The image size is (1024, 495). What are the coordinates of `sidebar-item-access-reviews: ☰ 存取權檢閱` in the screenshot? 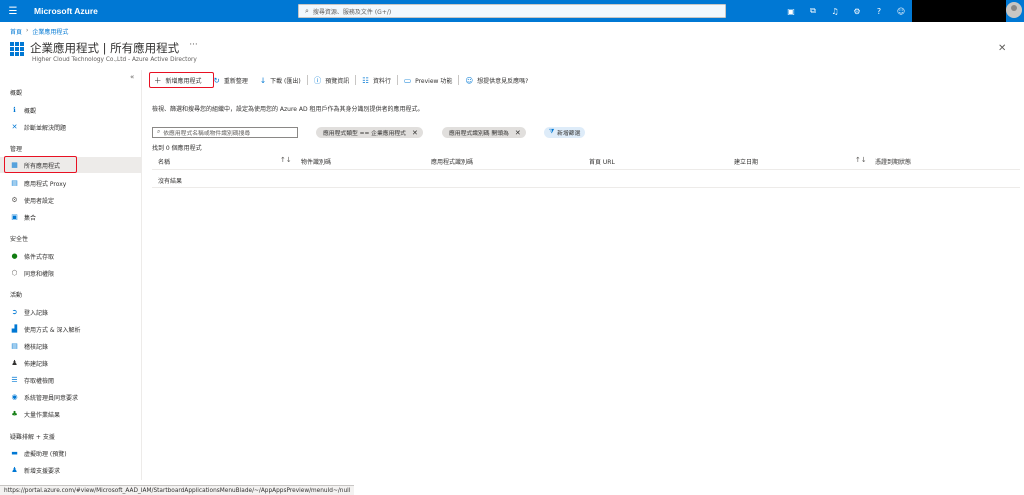 It's located at (70, 380).